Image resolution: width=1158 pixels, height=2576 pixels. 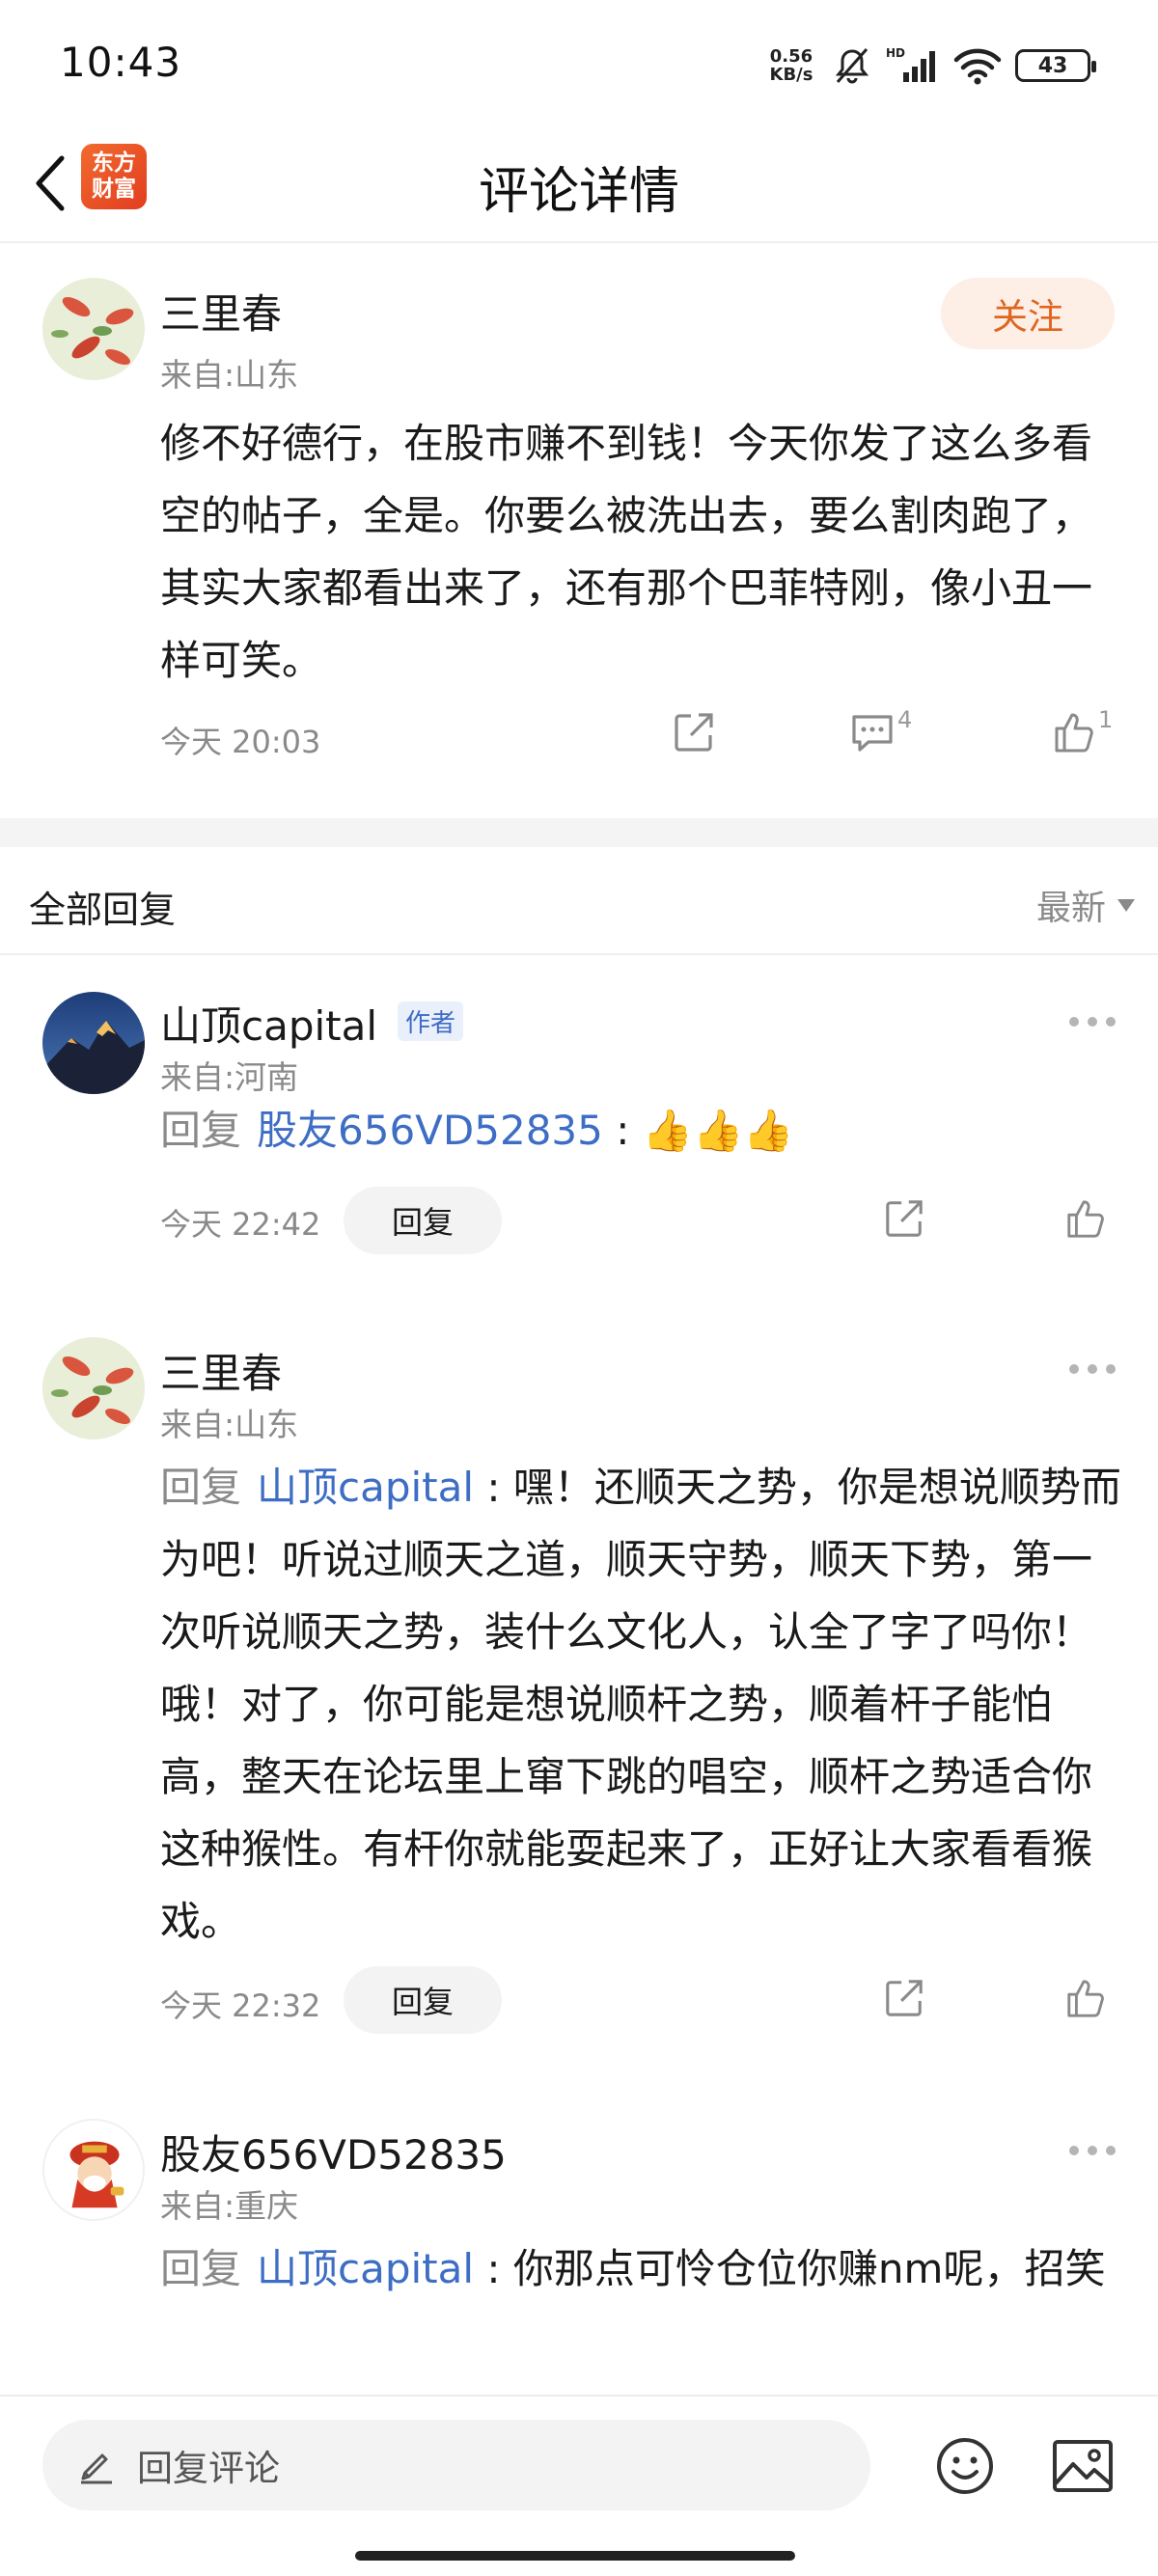 What do you see at coordinates (910, 64) in the screenshot?
I see `hd-signal-icon: HD` at bounding box center [910, 64].